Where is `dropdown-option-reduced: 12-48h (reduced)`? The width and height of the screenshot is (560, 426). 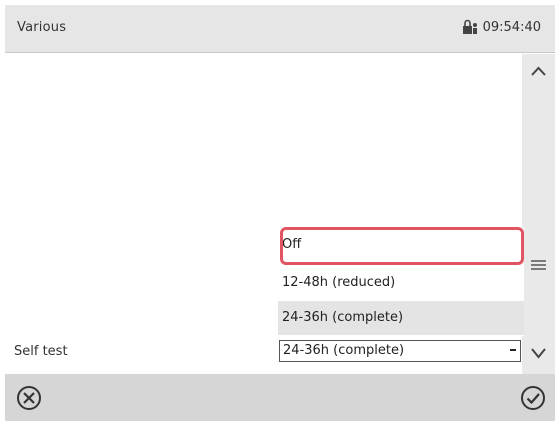
dropdown-option-reduced: 12-48h (reduced) is located at coordinates (401, 283).